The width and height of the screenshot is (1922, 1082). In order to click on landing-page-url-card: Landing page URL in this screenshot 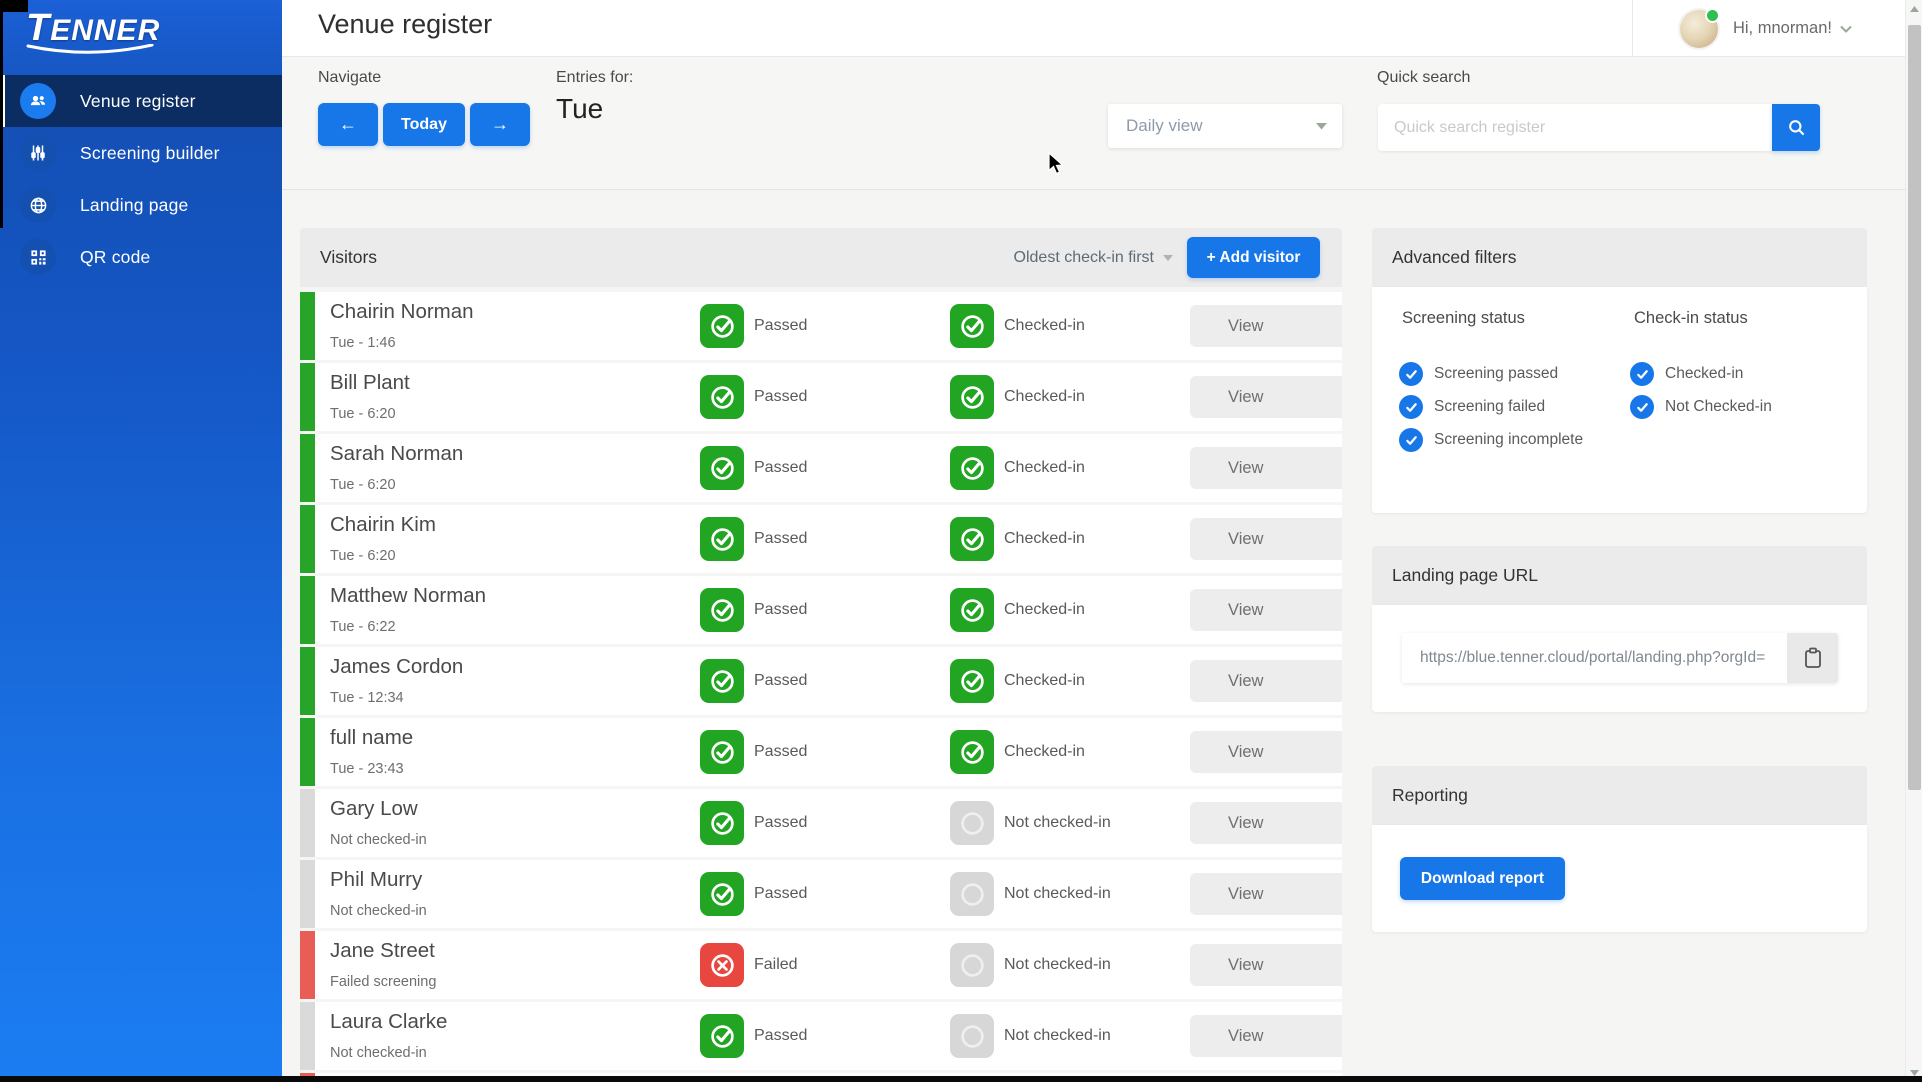, I will do `click(1619, 629)`.